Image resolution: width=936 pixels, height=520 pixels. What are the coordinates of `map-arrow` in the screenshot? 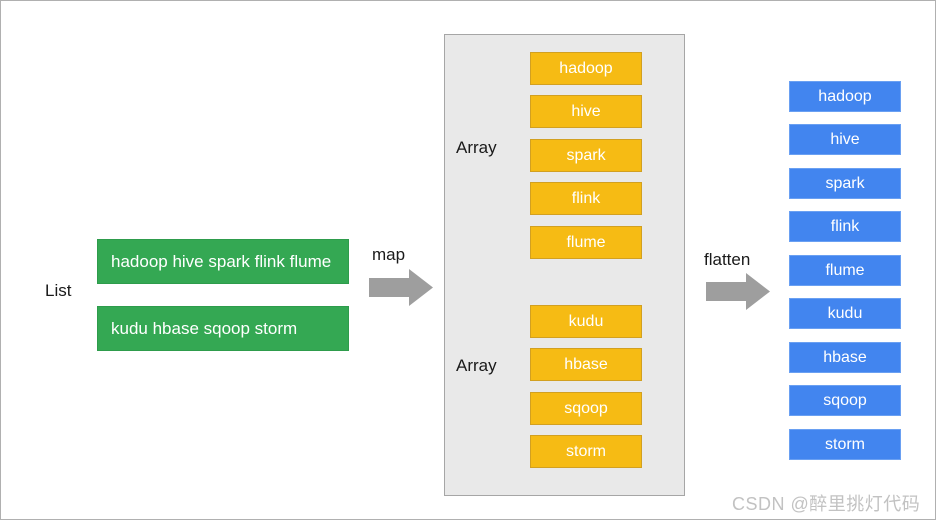 It's located at (401, 287).